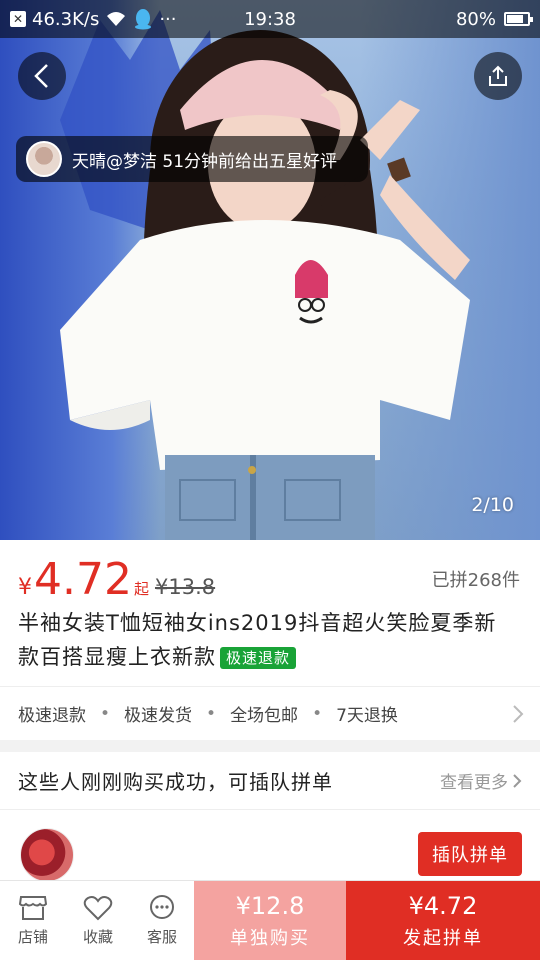 The height and width of the screenshot is (960, 540). Describe the element at coordinates (443, 905) in the screenshot. I see `group-buy-price: ¥4.72` at that location.